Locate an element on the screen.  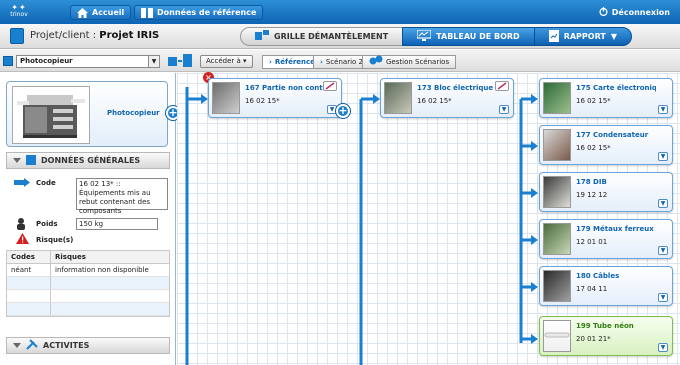
node-code: 12 01 01 is located at coordinates (592, 242).